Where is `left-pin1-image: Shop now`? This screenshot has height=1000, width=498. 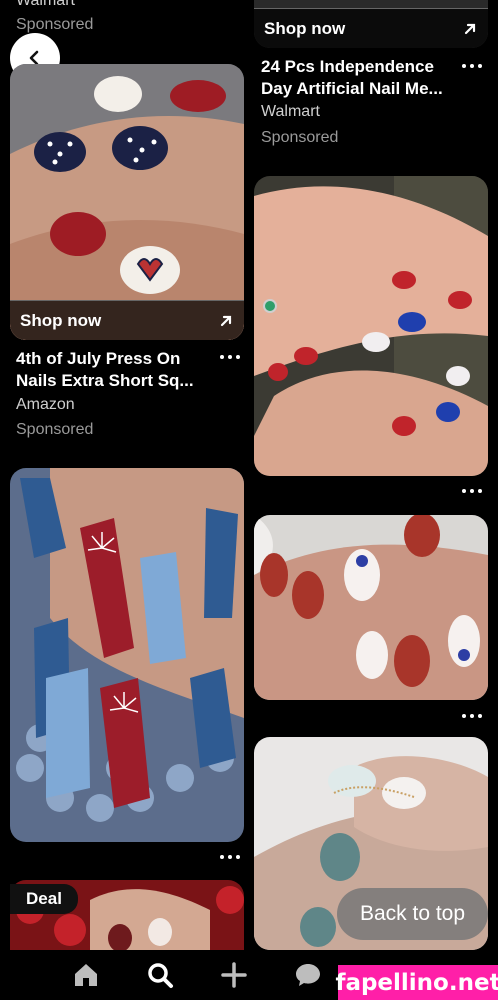
left-pin1-image: Shop now is located at coordinates (127, 202).